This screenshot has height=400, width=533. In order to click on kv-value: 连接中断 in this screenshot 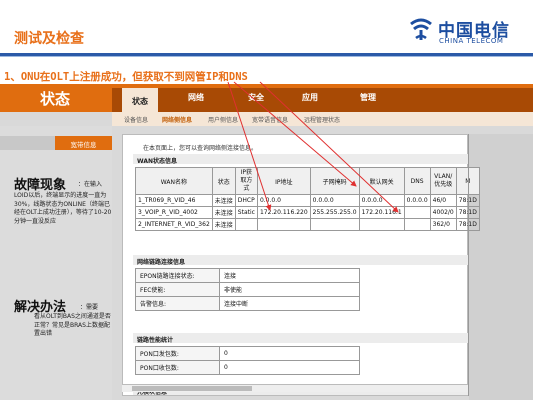, I will do `click(289, 303)`.